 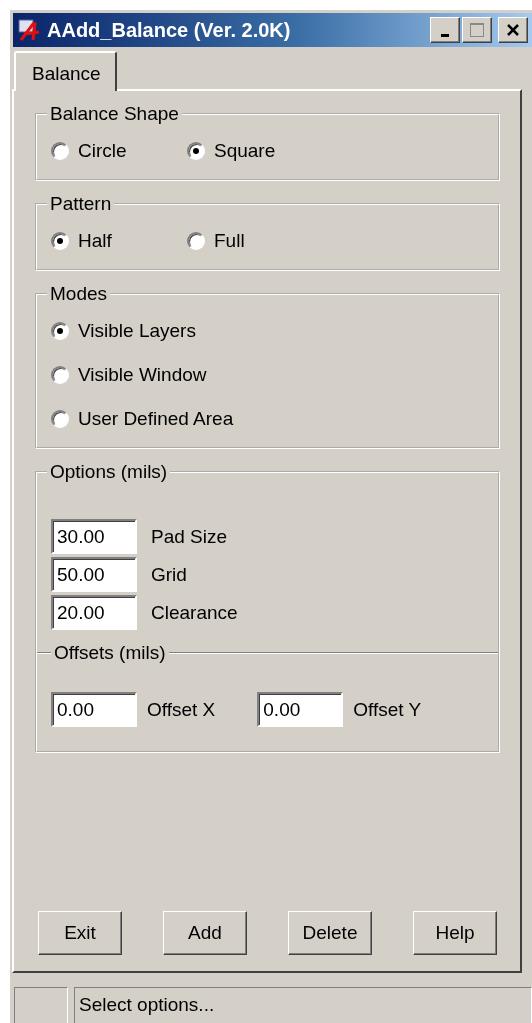 I want to click on field-label: Offset X, so click(x=181, y=709).